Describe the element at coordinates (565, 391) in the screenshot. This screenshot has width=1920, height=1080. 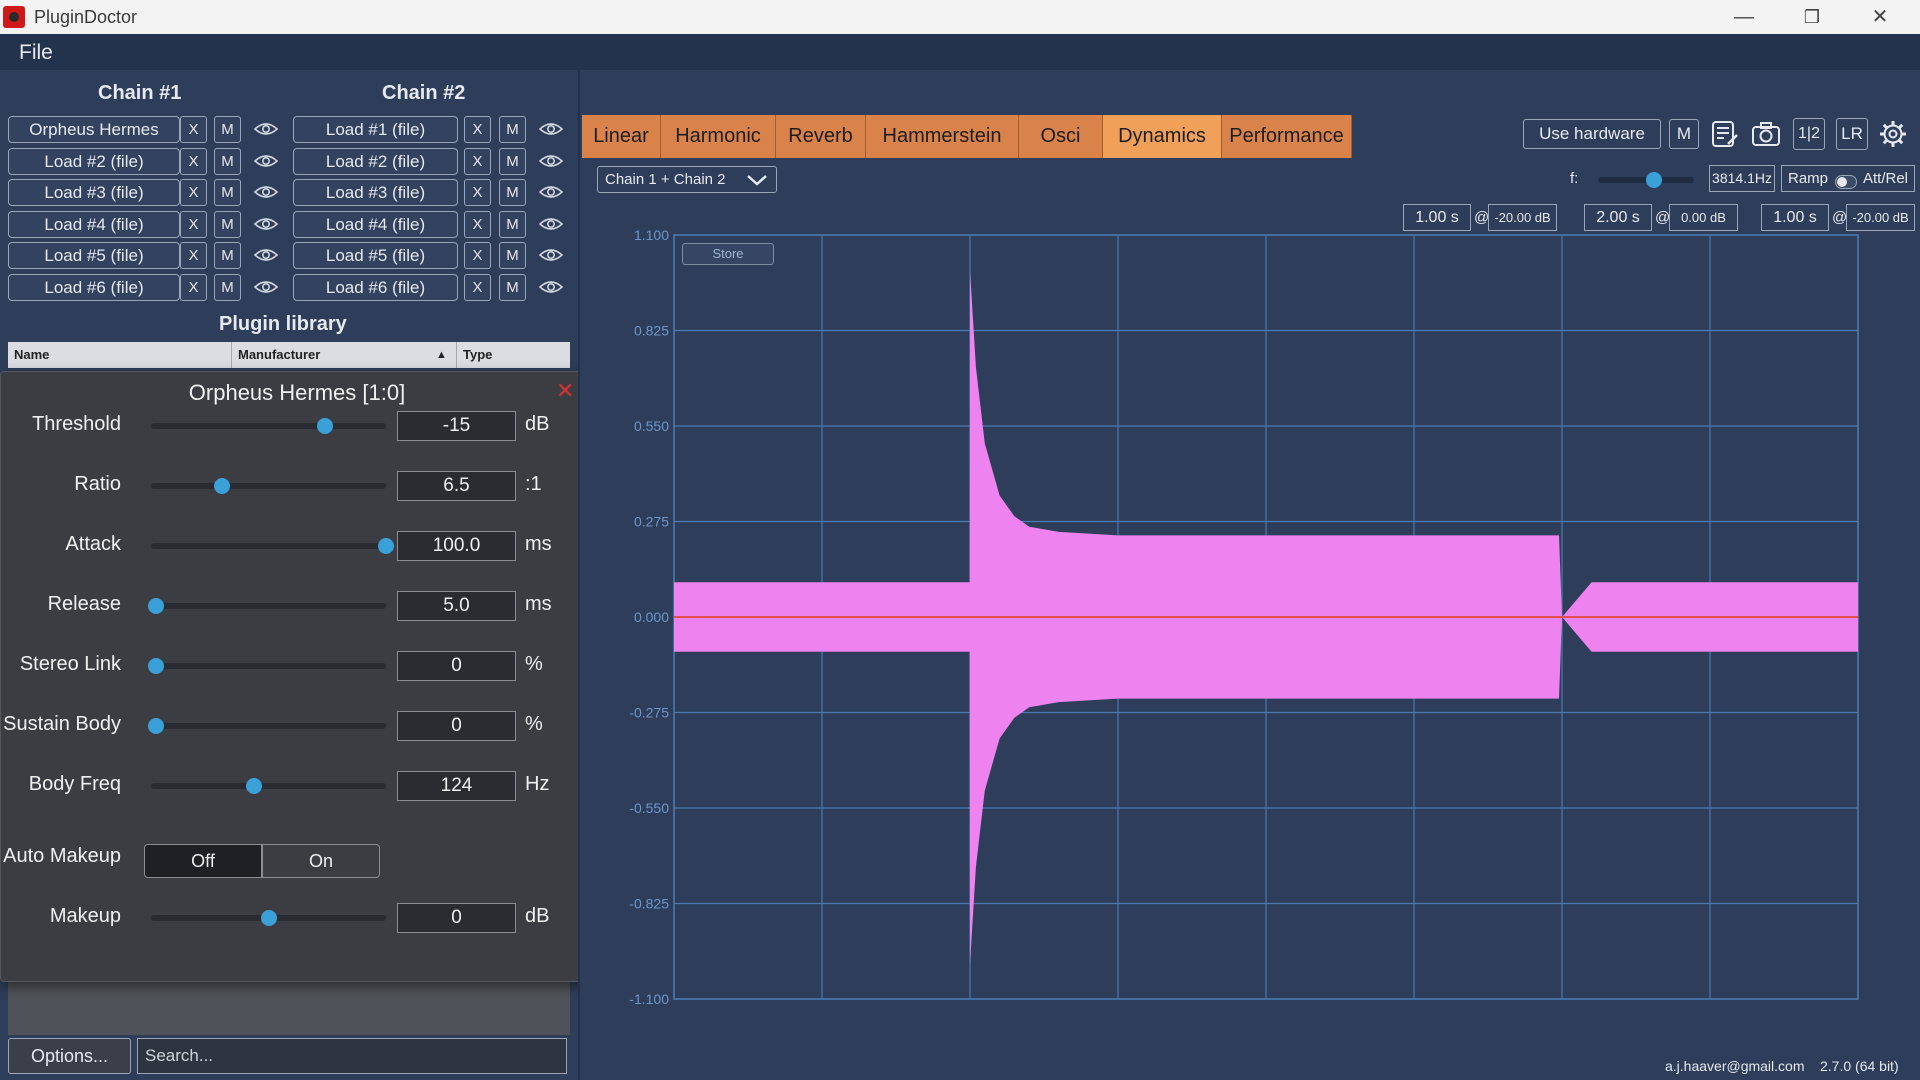
I see `close-plugin-window-button: ✕` at that location.